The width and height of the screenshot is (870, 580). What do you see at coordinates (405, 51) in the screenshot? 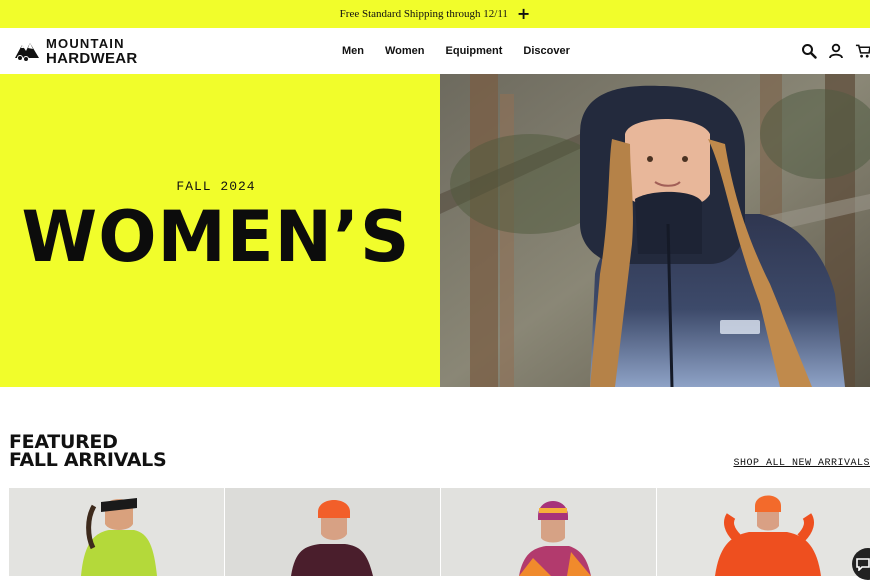
I see `nav-women: Women` at bounding box center [405, 51].